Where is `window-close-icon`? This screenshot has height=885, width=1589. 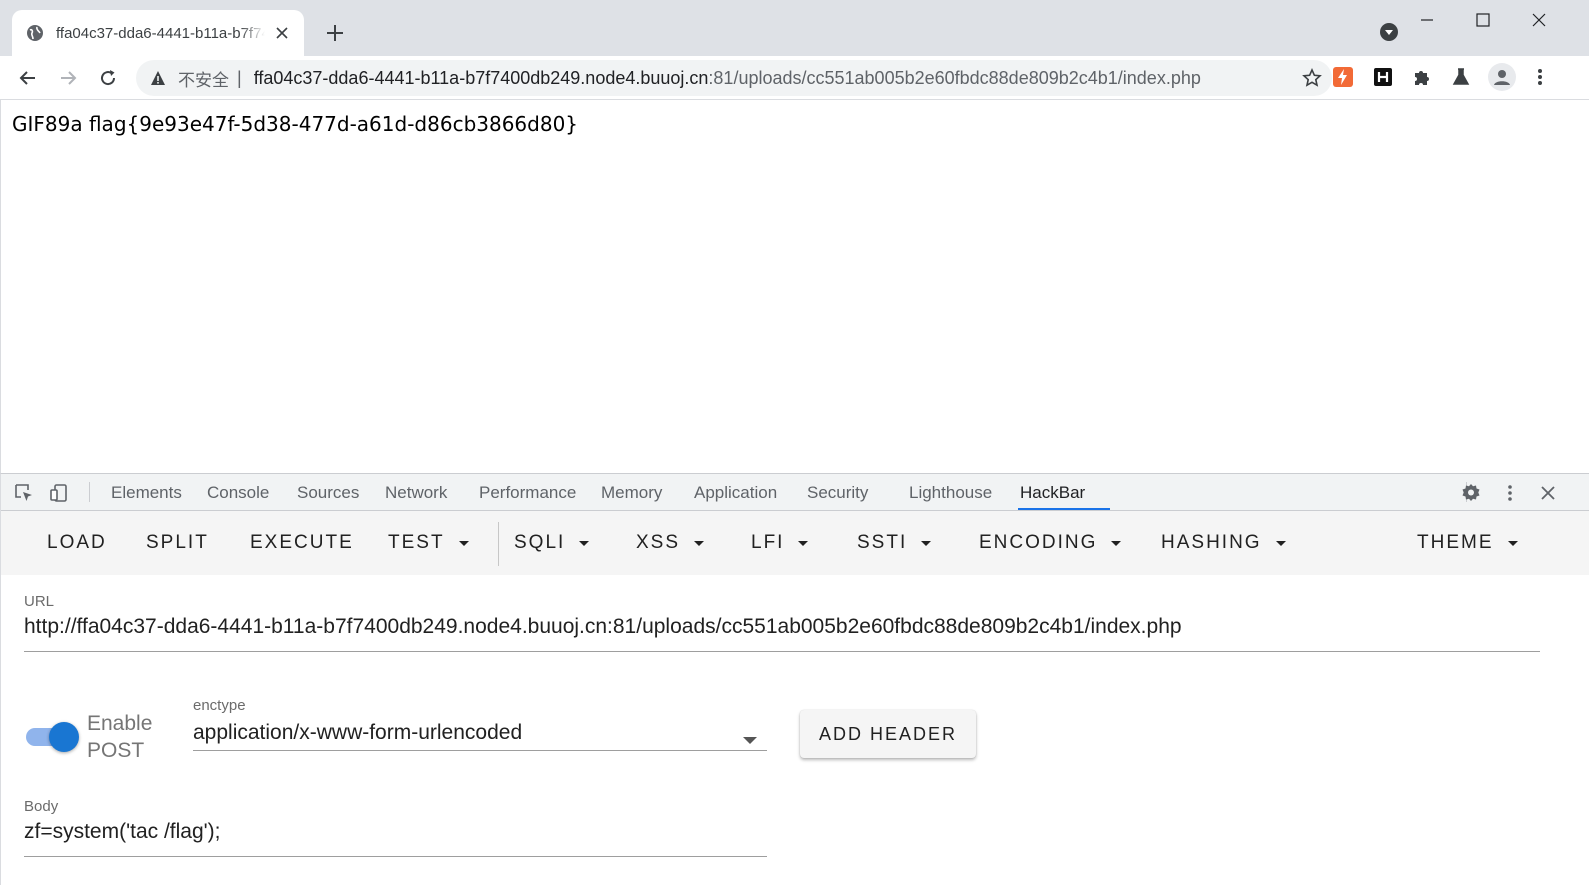
window-close-icon is located at coordinates (1539, 20).